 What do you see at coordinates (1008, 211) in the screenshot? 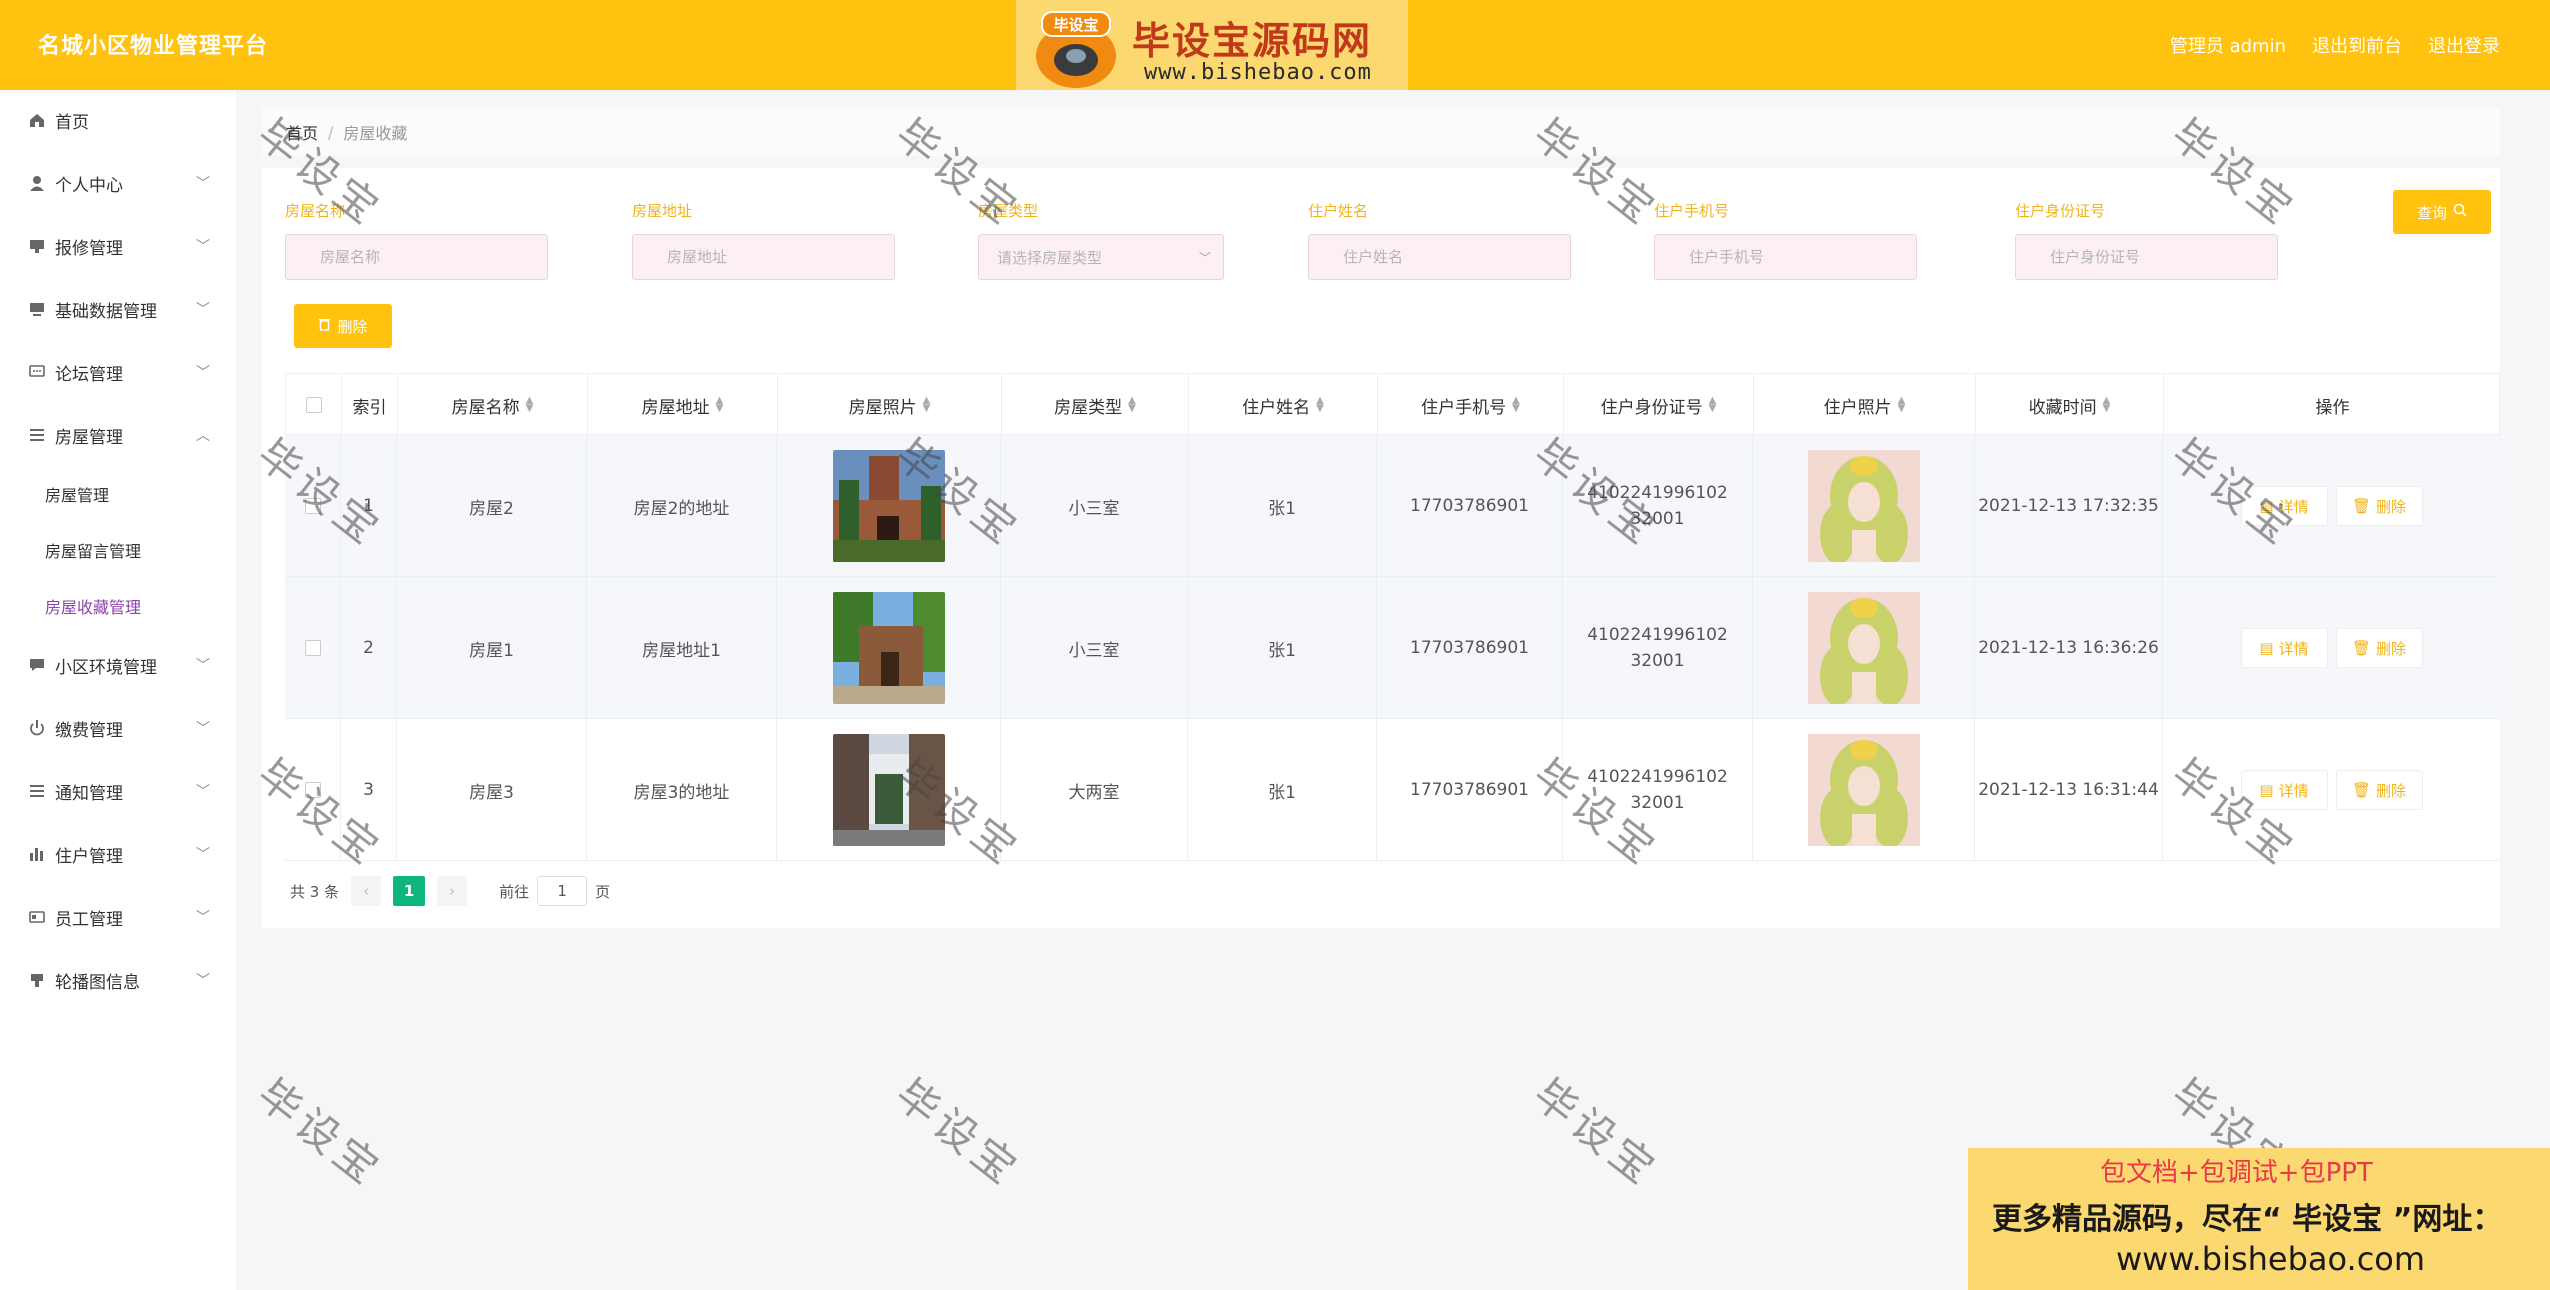
I see `house-type-label: 房屋类型` at bounding box center [1008, 211].